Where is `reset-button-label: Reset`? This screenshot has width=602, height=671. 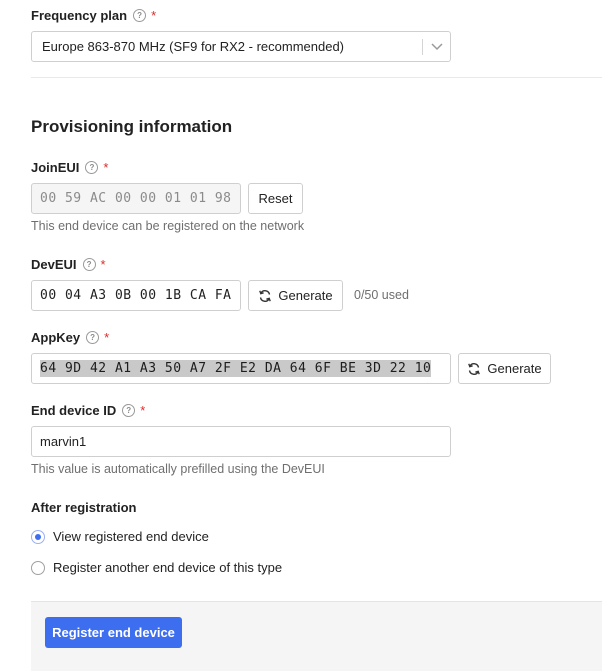 reset-button-label: Reset is located at coordinates (275, 198).